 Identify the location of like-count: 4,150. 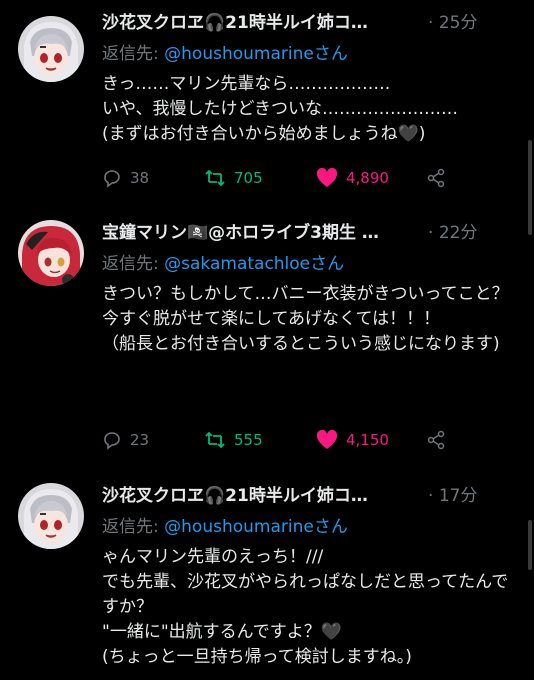
(367, 440).